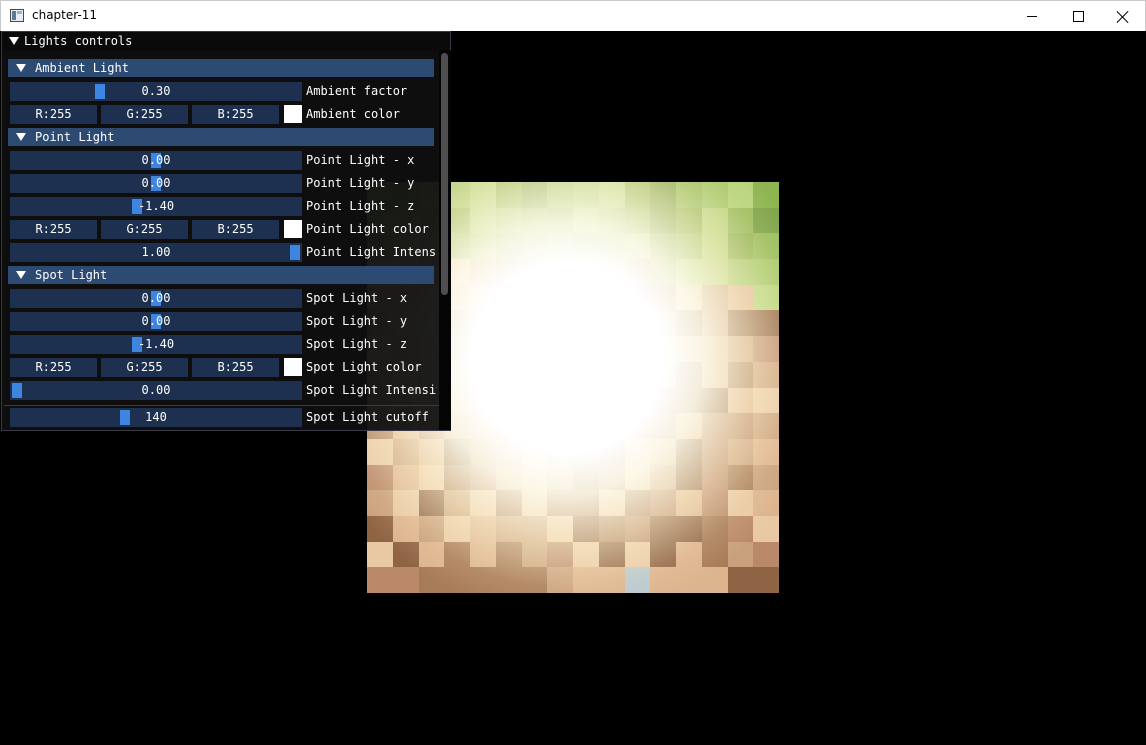 This screenshot has height=745, width=1146. I want to click on slider-value: 140, so click(156, 417).